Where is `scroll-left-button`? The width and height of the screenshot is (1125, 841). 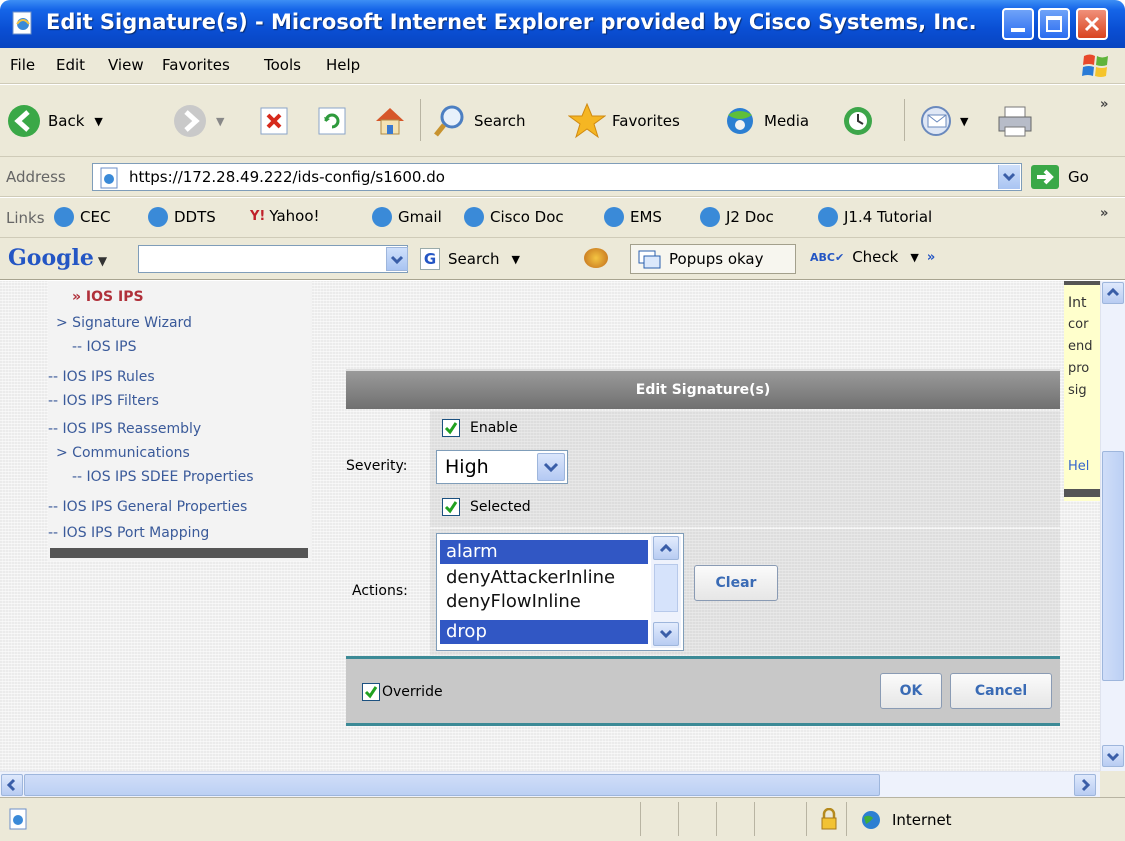
scroll-left-button is located at coordinates (12, 785).